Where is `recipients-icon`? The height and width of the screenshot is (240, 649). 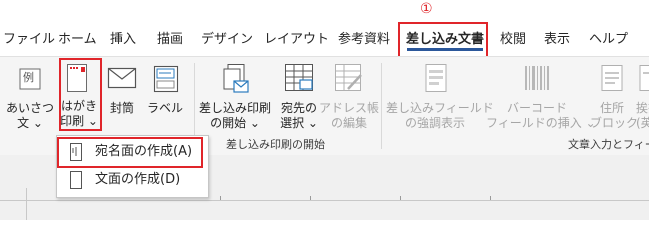
recipients-icon is located at coordinates (299, 78).